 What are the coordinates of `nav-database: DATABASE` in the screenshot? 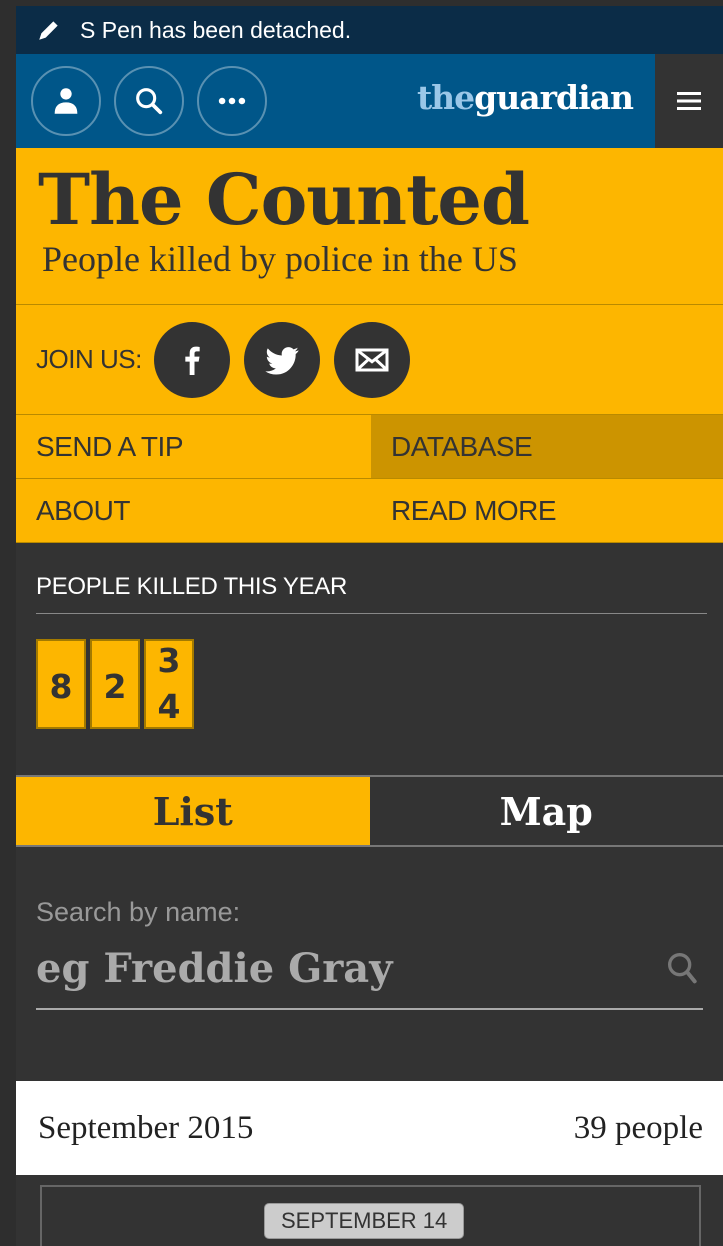 It's located at (547, 447).